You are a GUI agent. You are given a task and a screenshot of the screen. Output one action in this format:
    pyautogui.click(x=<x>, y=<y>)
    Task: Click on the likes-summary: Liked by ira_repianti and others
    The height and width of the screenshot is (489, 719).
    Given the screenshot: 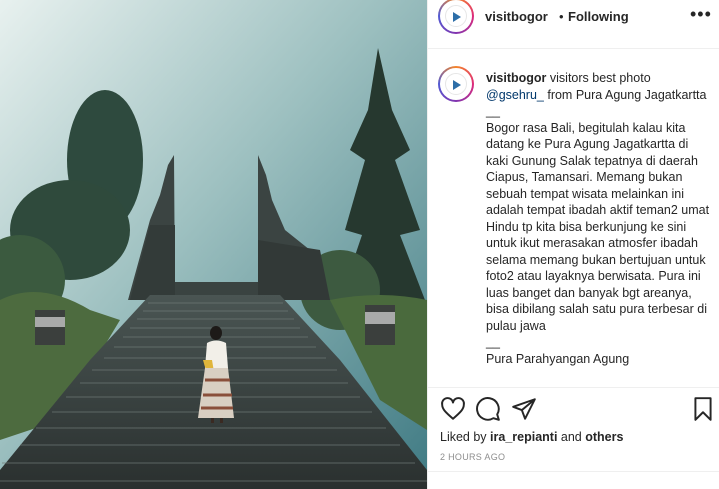 What is the action you would take?
    pyautogui.click(x=531, y=437)
    